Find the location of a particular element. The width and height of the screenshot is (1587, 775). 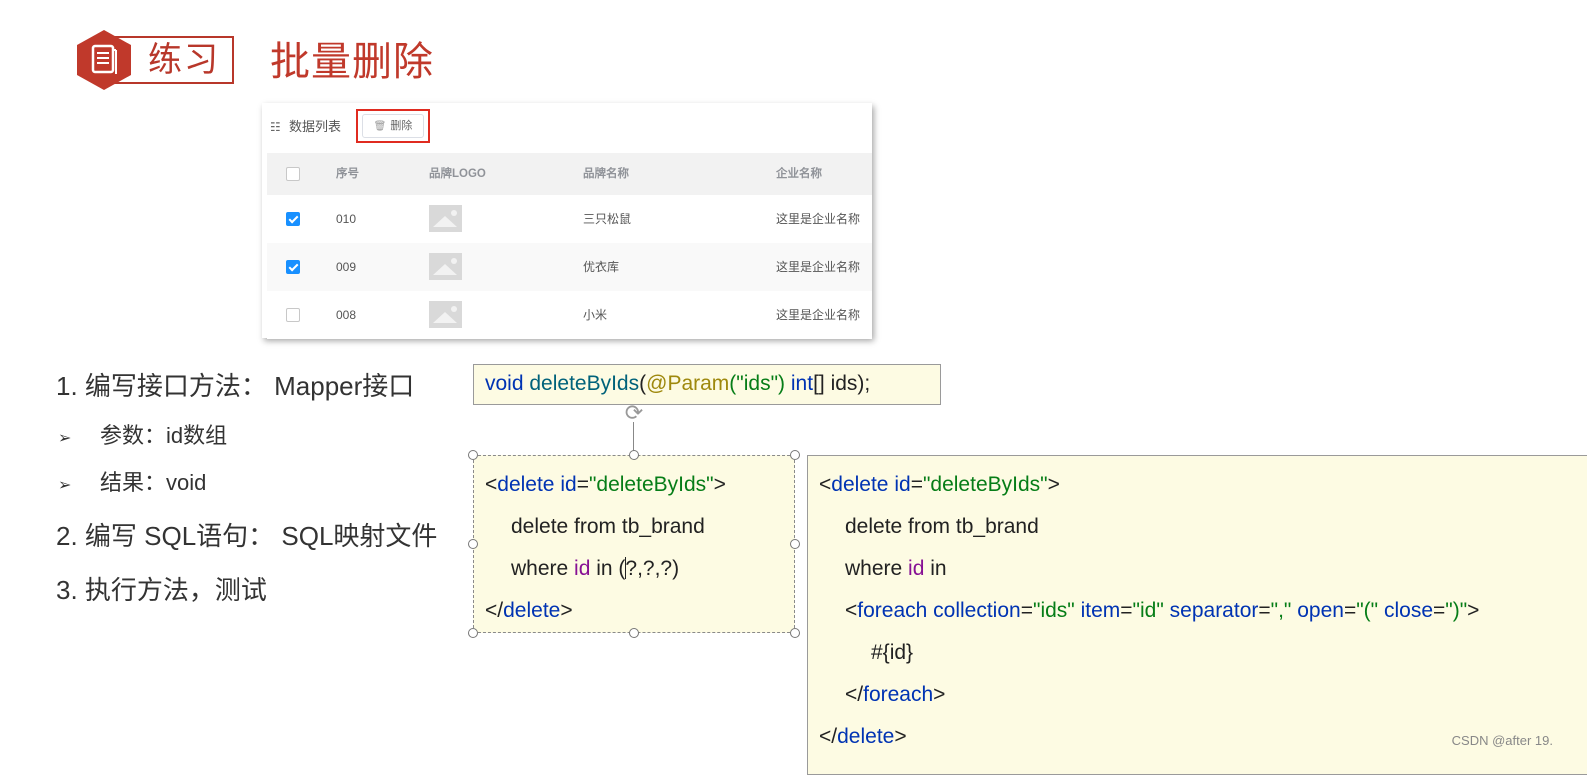

page-title: 批量删除 is located at coordinates (352, 62).